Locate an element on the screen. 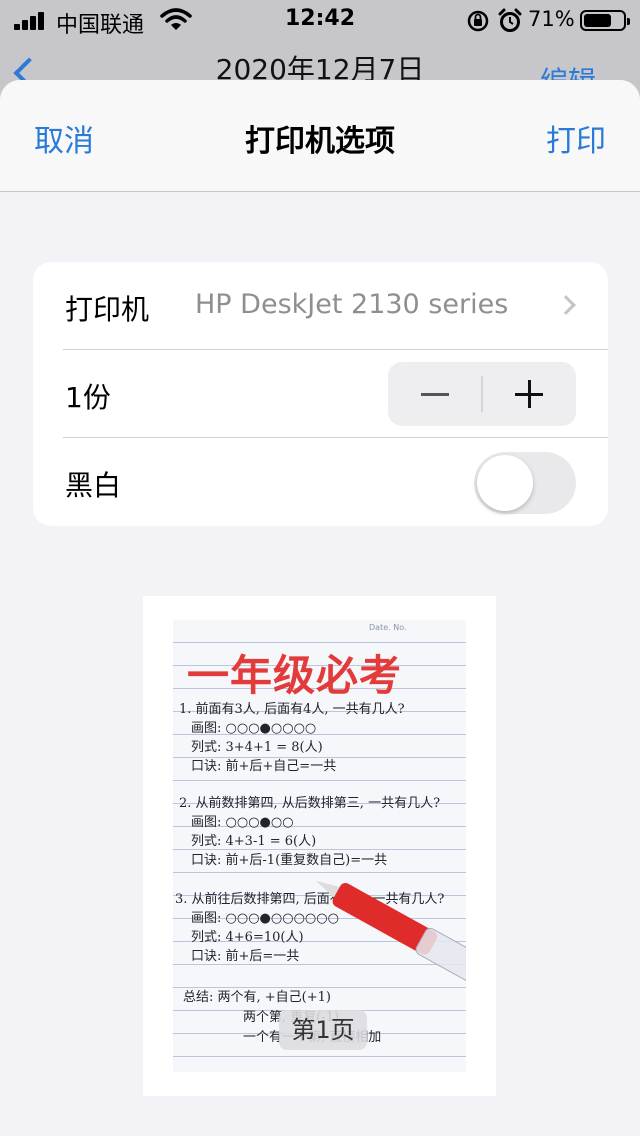 Image resolution: width=640 pixels, height=1136 pixels. copies-row: 1份 is located at coordinates (320, 394).